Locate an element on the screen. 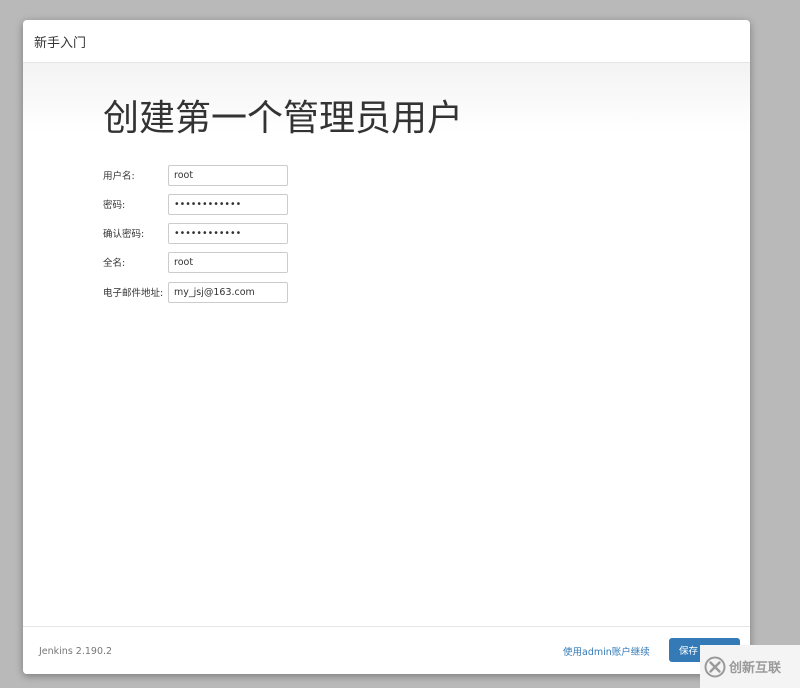 Image resolution: width=800 pixels, height=688 pixels. fullname-label: 全名: is located at coordinates (114, 263).